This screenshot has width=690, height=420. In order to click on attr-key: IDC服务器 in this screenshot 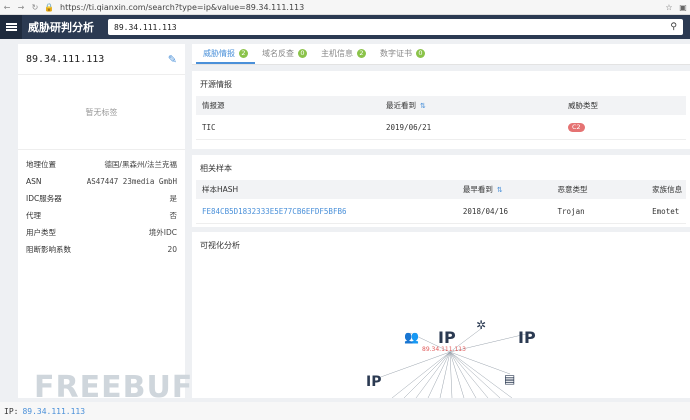, I will do `click(44, 198)`.